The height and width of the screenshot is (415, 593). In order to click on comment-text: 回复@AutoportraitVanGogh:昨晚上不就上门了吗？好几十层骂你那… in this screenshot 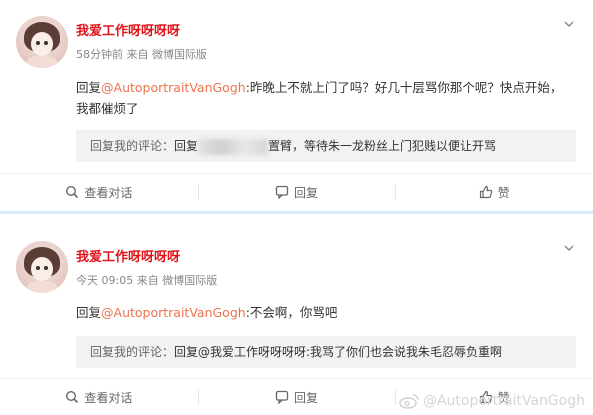, I will do `click(319, 98)`.